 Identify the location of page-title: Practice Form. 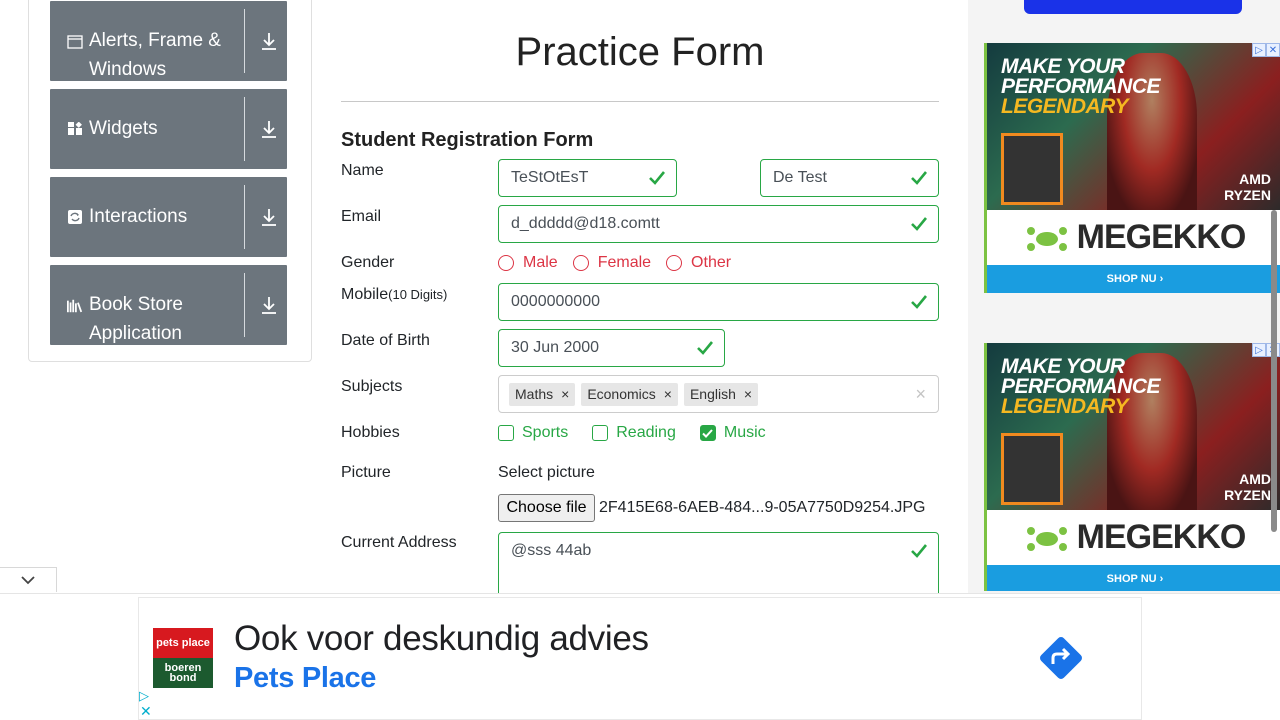
(640, 52).